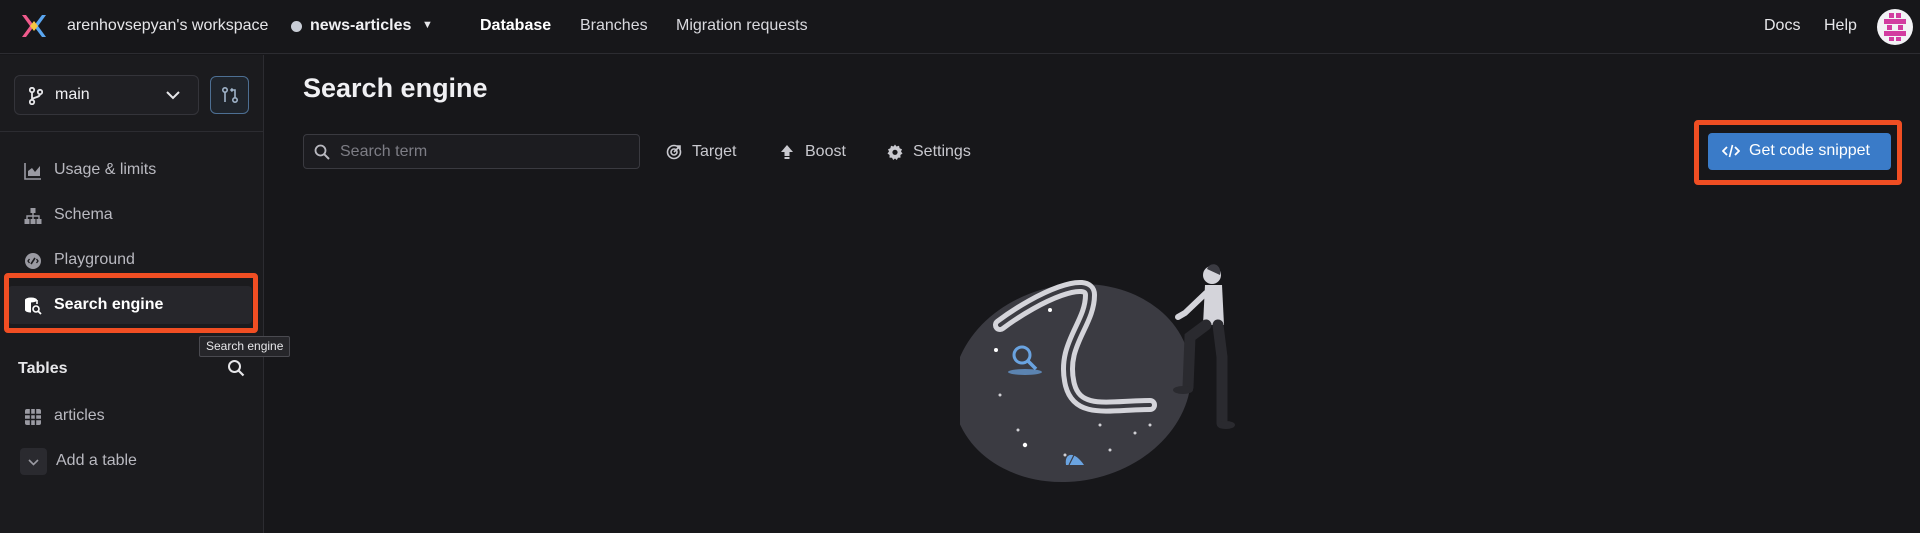 The width and height of the screenshot is (1920, 533). I want to click on target-button: Target, so click(701, 152).